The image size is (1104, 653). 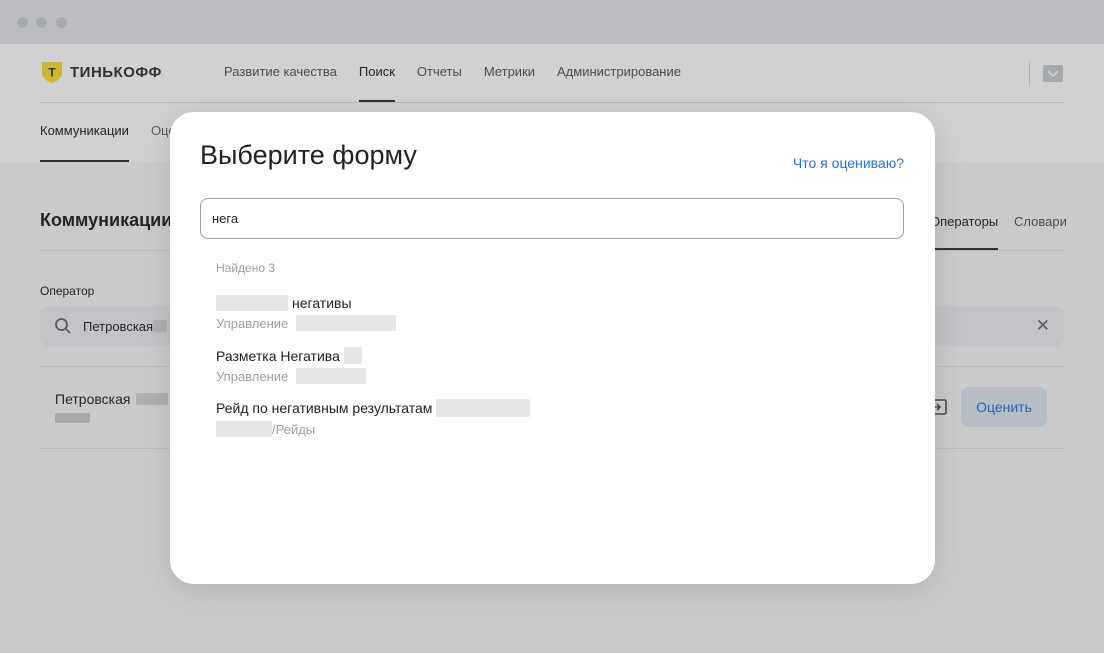 I want to click on list-item: Рейд по негативным результатам /Рейды, so click(x=373, y=418).